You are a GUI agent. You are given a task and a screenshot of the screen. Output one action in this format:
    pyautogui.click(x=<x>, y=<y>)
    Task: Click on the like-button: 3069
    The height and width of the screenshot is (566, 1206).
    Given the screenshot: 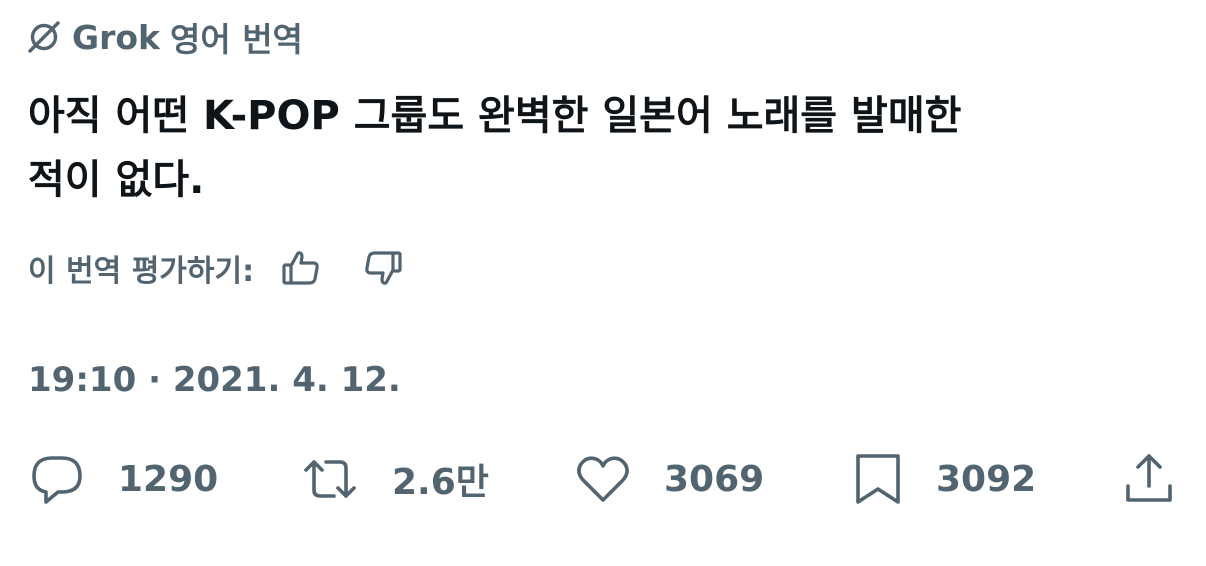 What is the action you would take?
    pyautogui.click(x=669, y=479)
    